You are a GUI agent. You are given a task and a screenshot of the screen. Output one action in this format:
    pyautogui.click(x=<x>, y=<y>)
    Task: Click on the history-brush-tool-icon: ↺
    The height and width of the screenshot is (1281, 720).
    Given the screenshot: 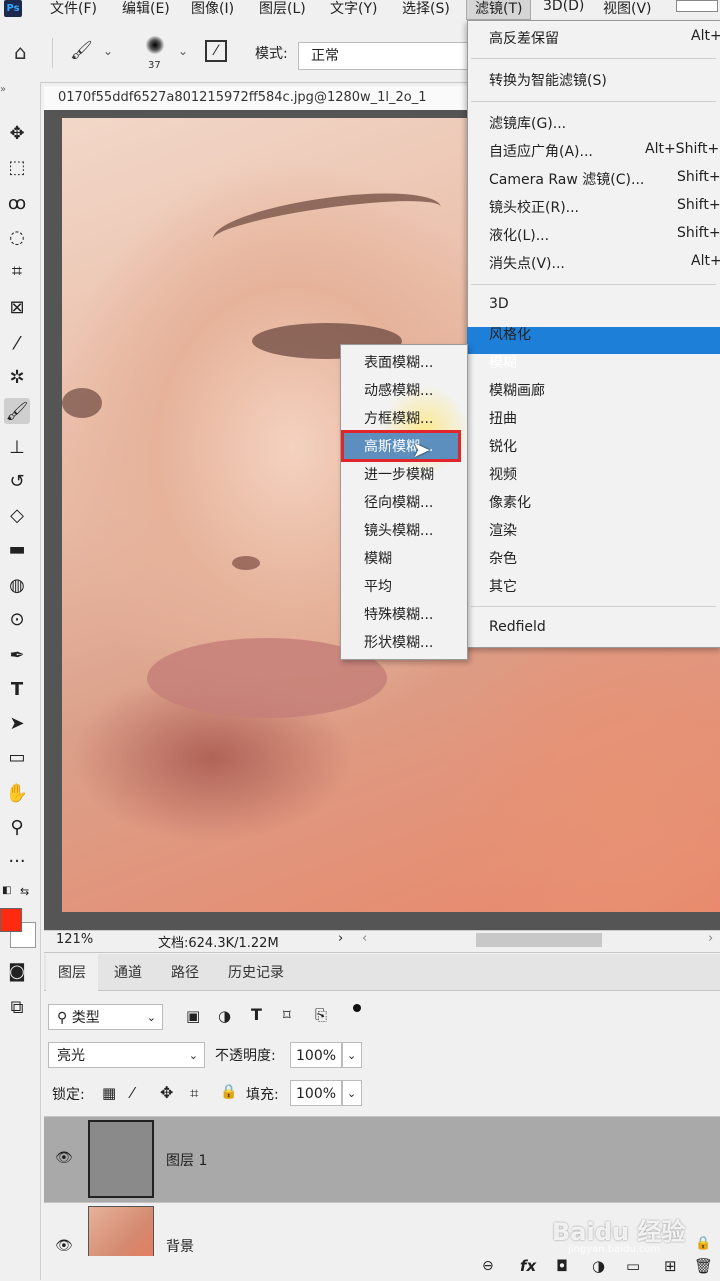 What is the action you would take?
    pyautogui.click(x=17, y=481)
    